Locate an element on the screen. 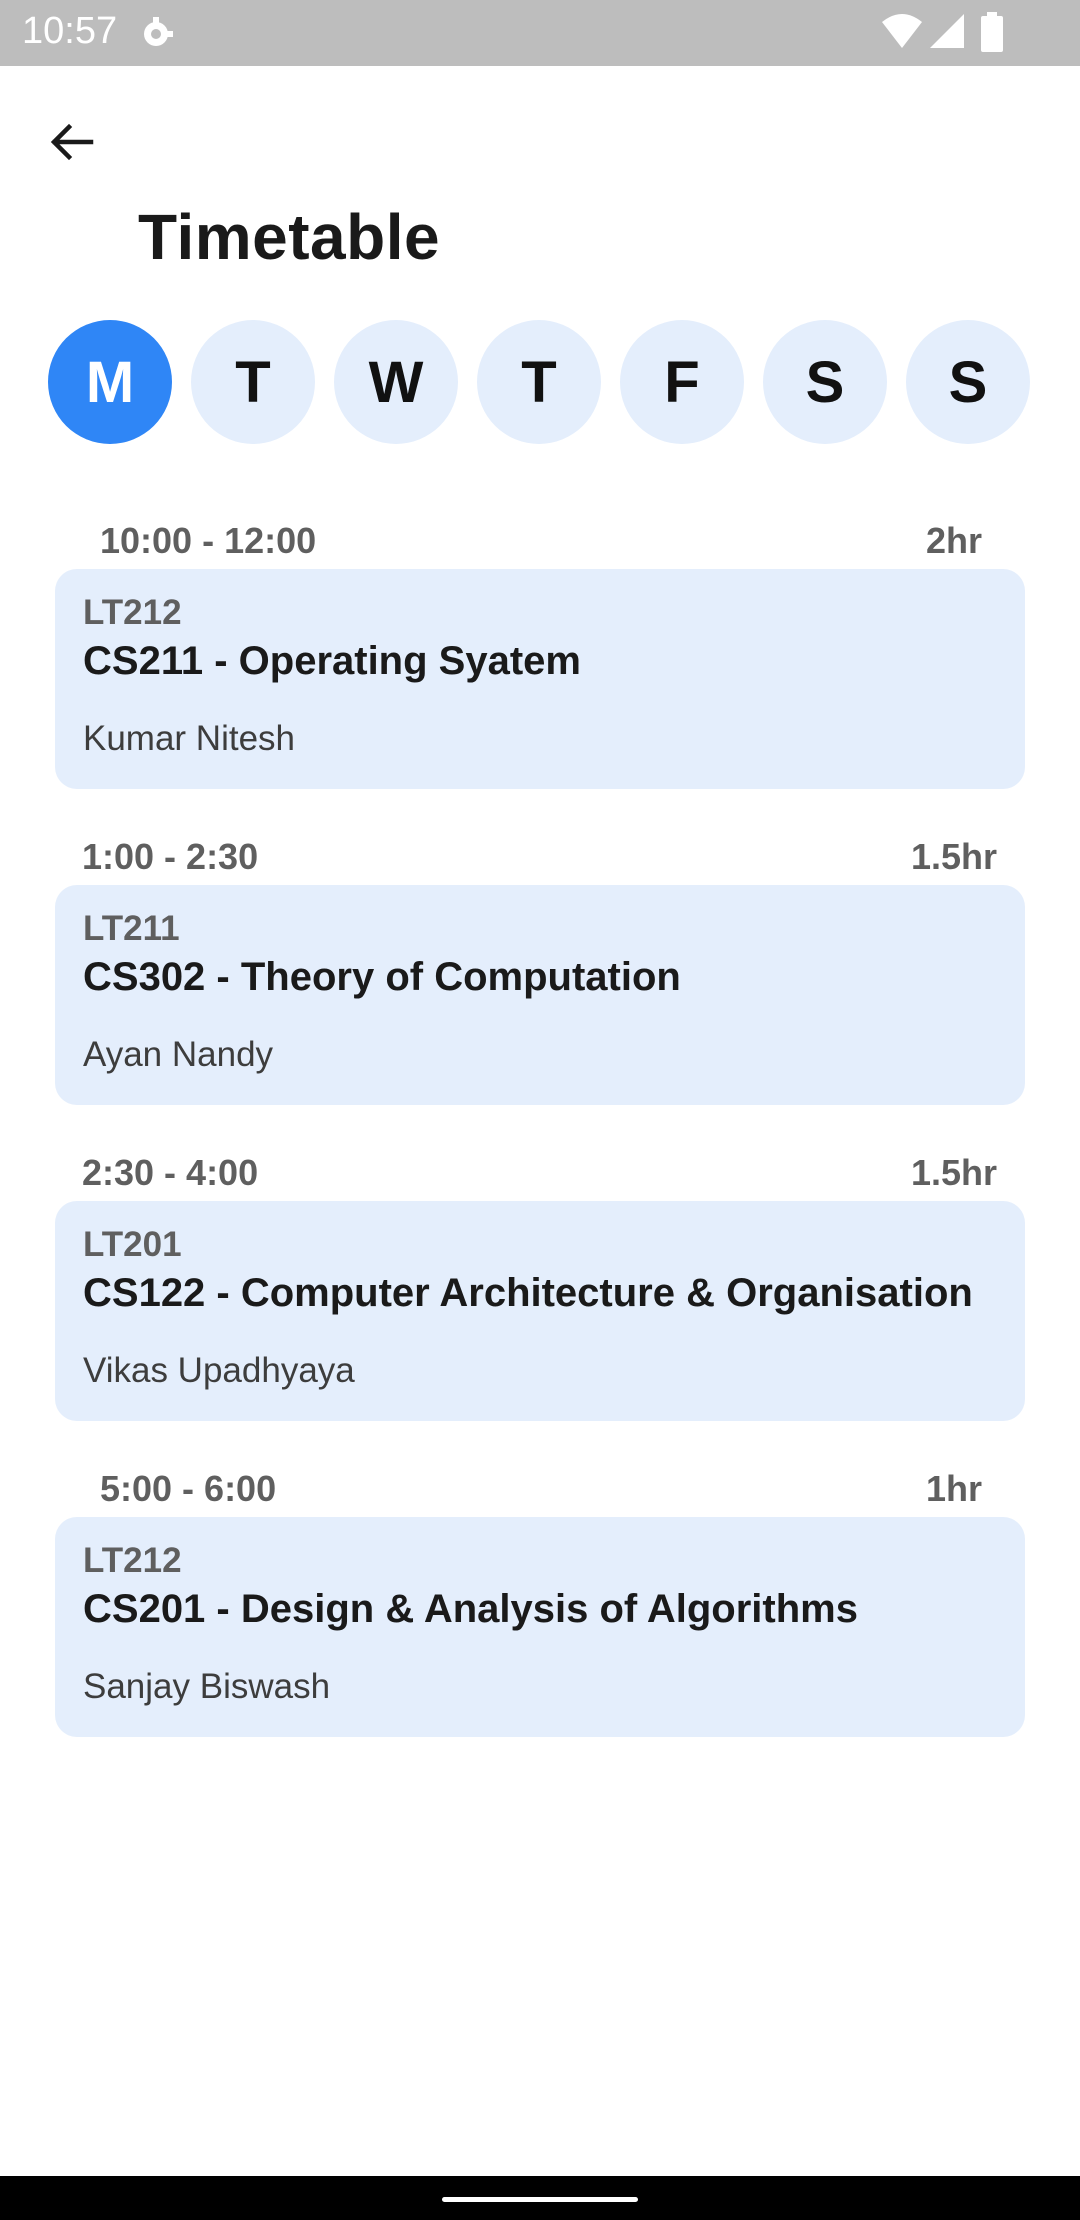 The width and height of the screenshot is (1080, 2220). class-course: CS302 - Theory of Computation is located at coordinates (382, 977).